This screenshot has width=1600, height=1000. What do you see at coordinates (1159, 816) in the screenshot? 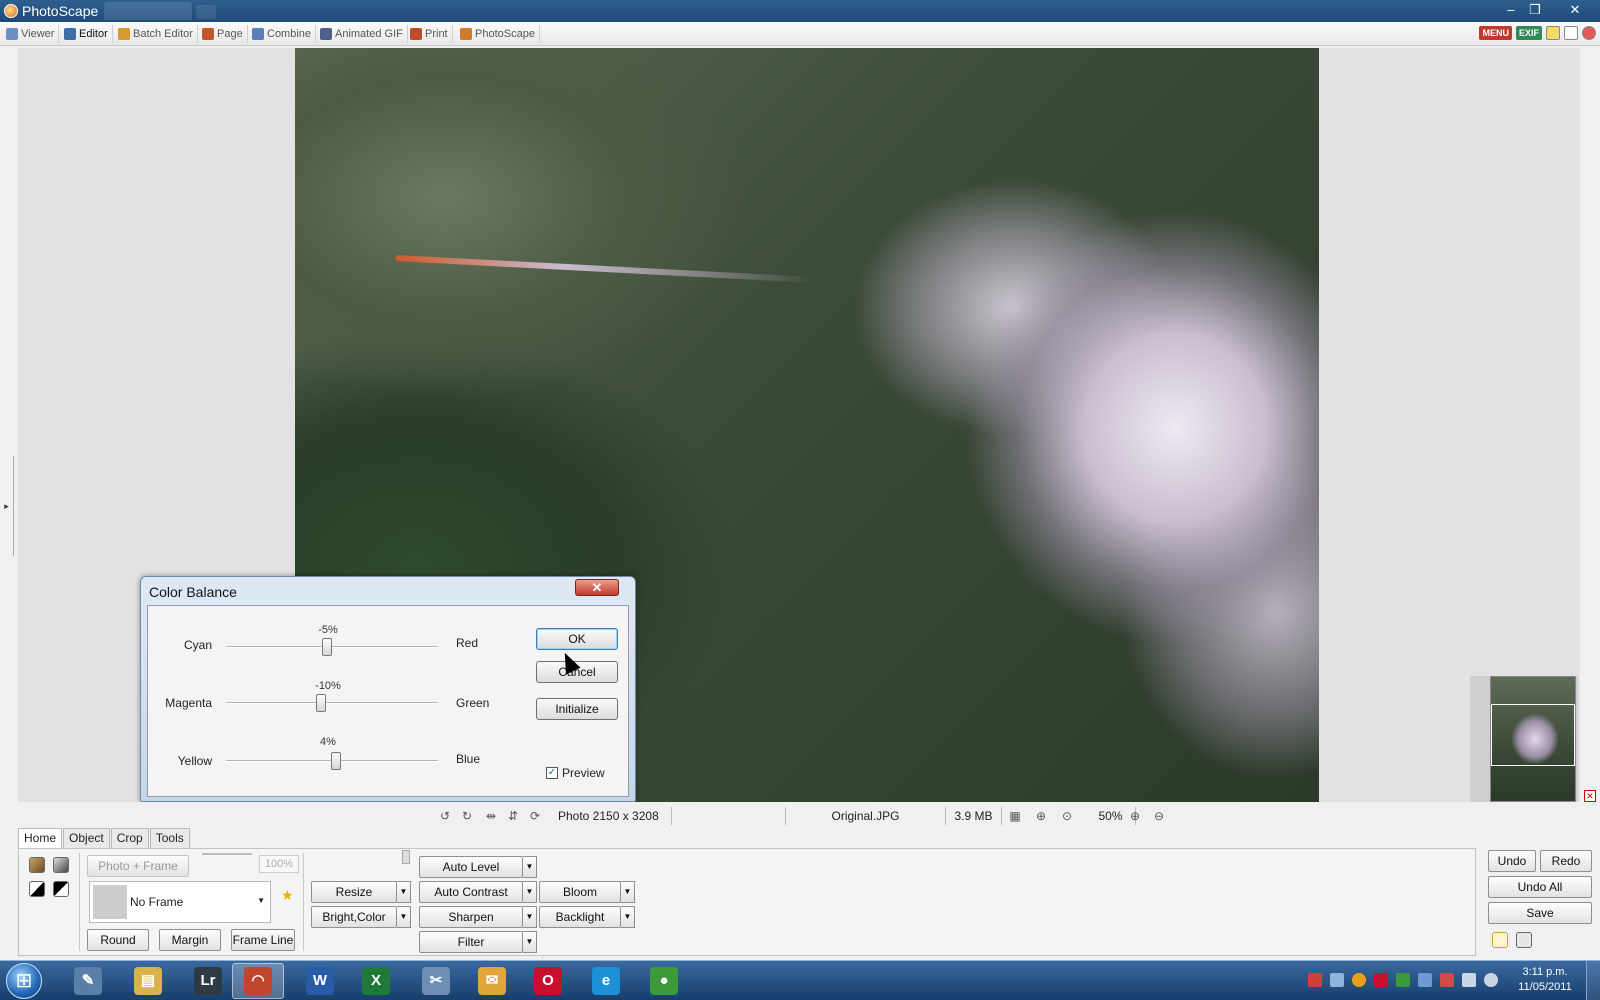
I see `zoom-out-icon: ⊖` at bounding box center [1159, 816].